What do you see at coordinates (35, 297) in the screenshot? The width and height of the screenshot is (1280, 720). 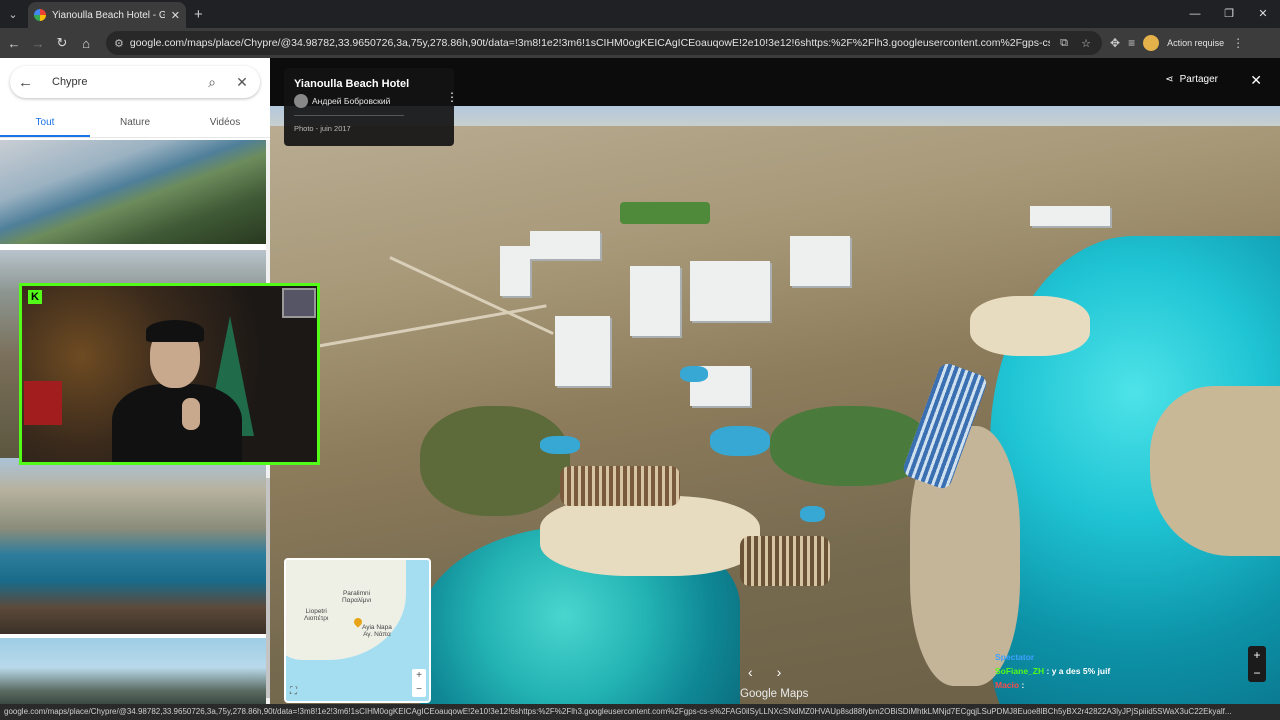 I see `kick-logo-icon: K` at bounding box center [35, 297].